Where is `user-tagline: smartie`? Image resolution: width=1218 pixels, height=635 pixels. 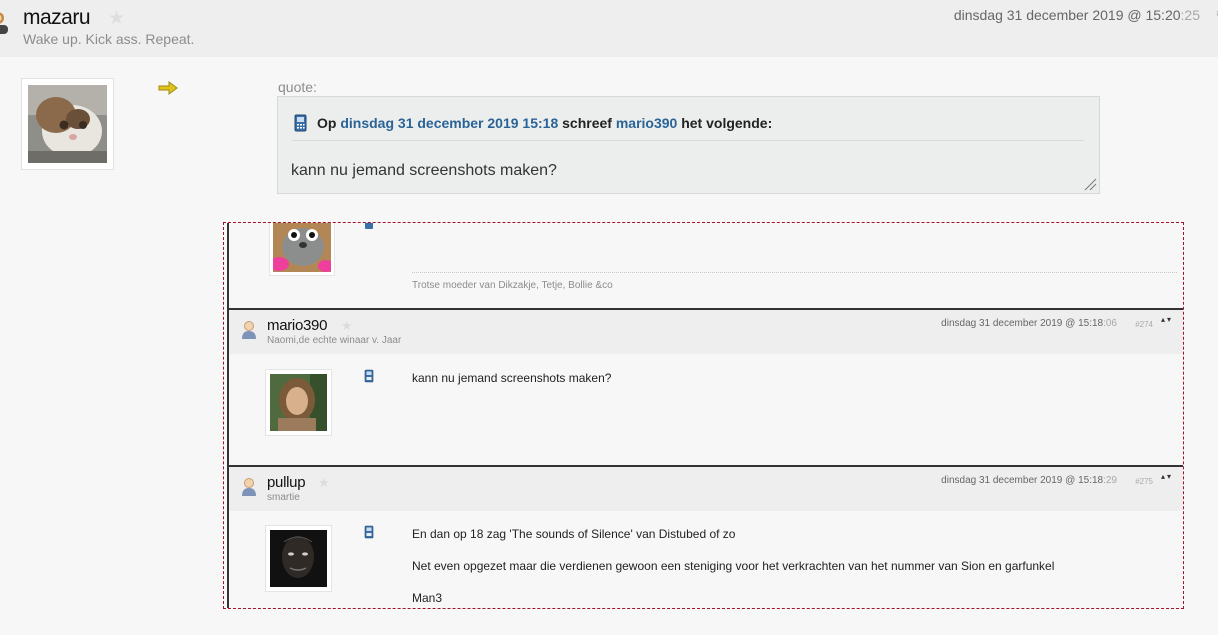
user-tagline: smartie is located at coordinates (283, 497).